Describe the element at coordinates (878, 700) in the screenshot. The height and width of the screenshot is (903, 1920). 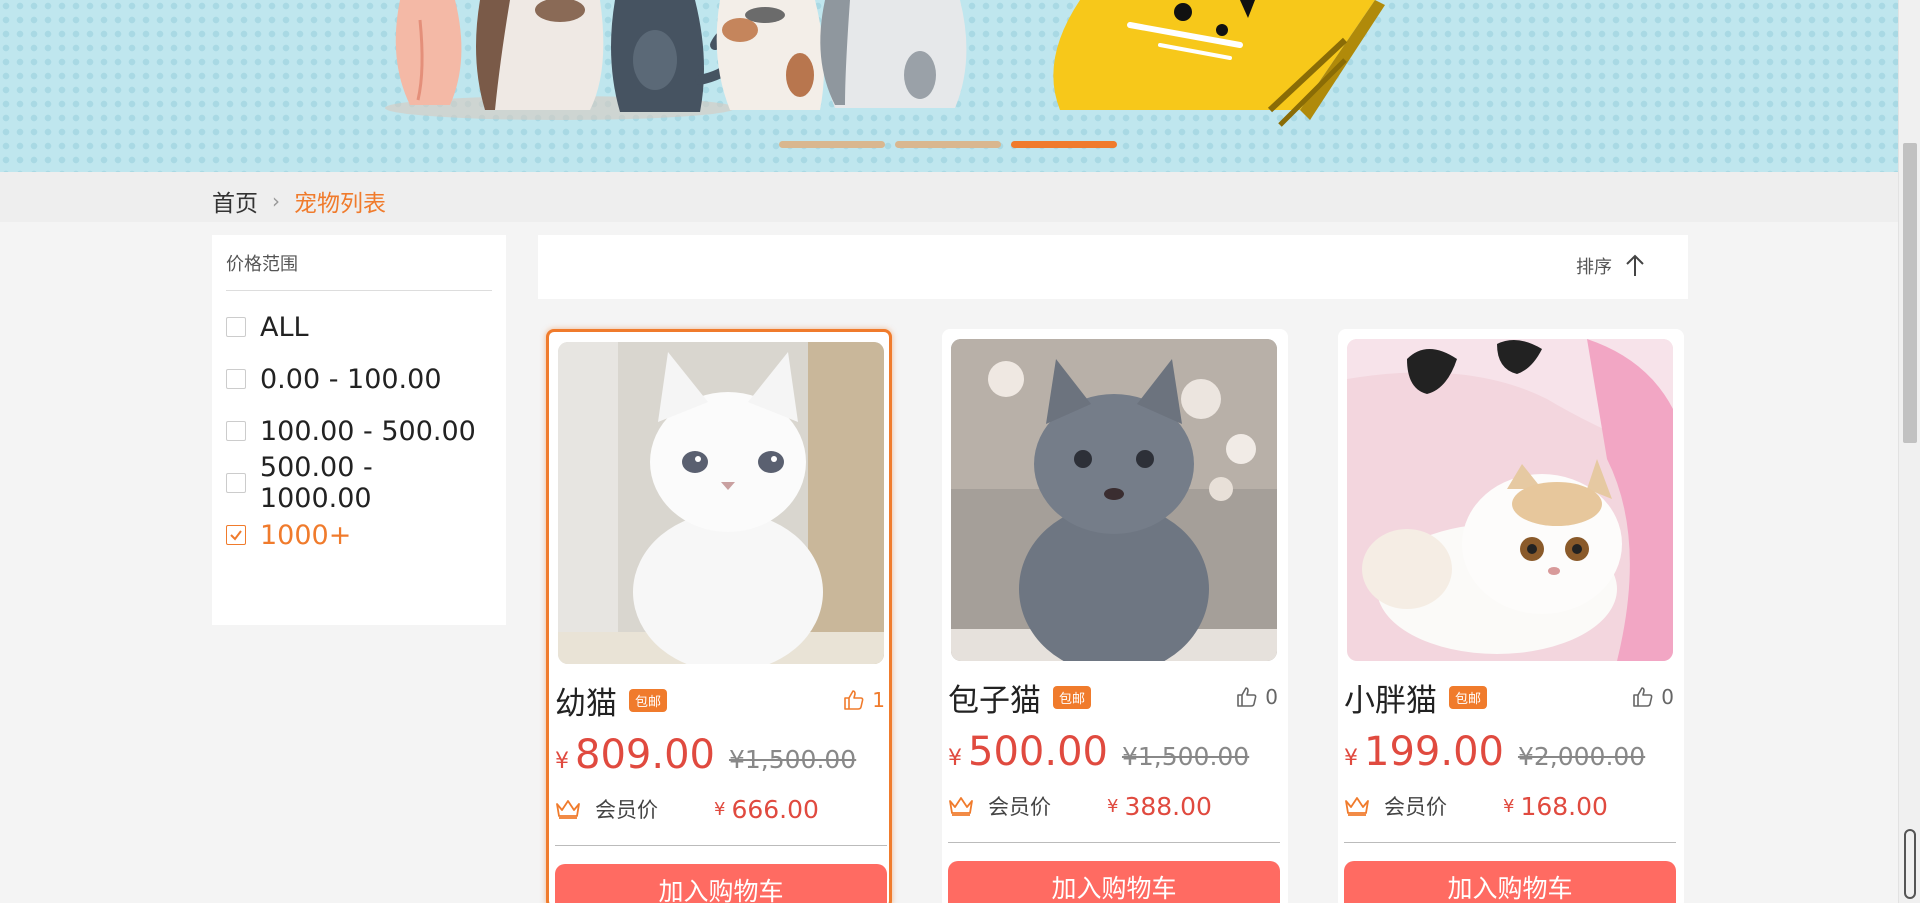
I see `like-count: 1` at that location.